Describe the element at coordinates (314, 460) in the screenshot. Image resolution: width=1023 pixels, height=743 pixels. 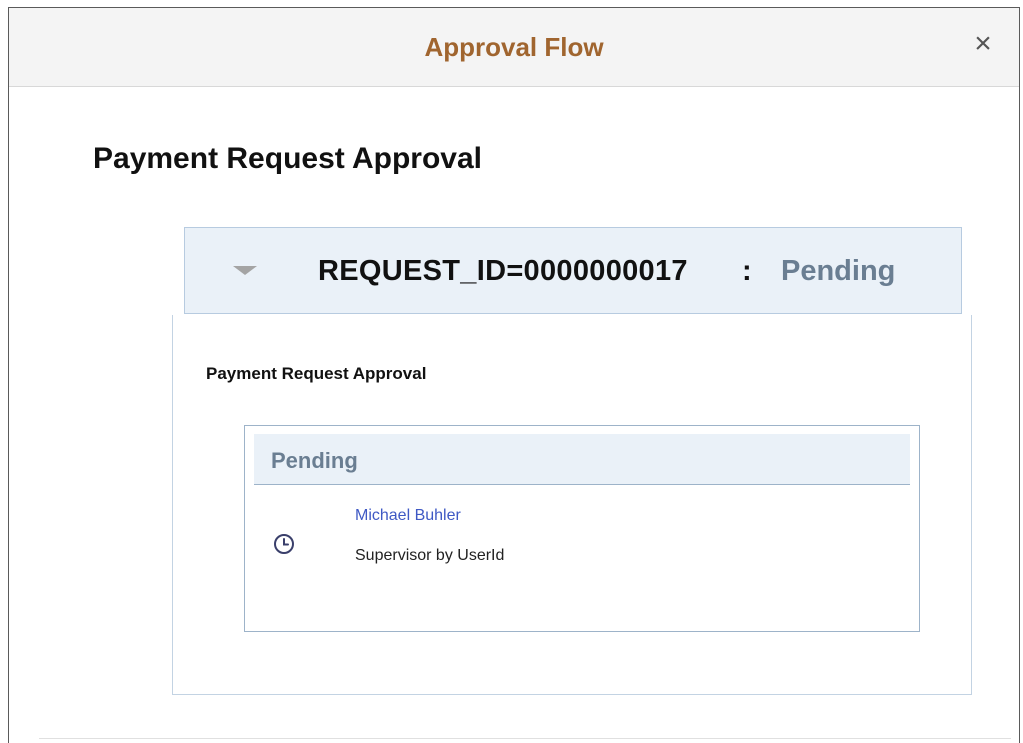
I see `stage-status: Pending` at that location.